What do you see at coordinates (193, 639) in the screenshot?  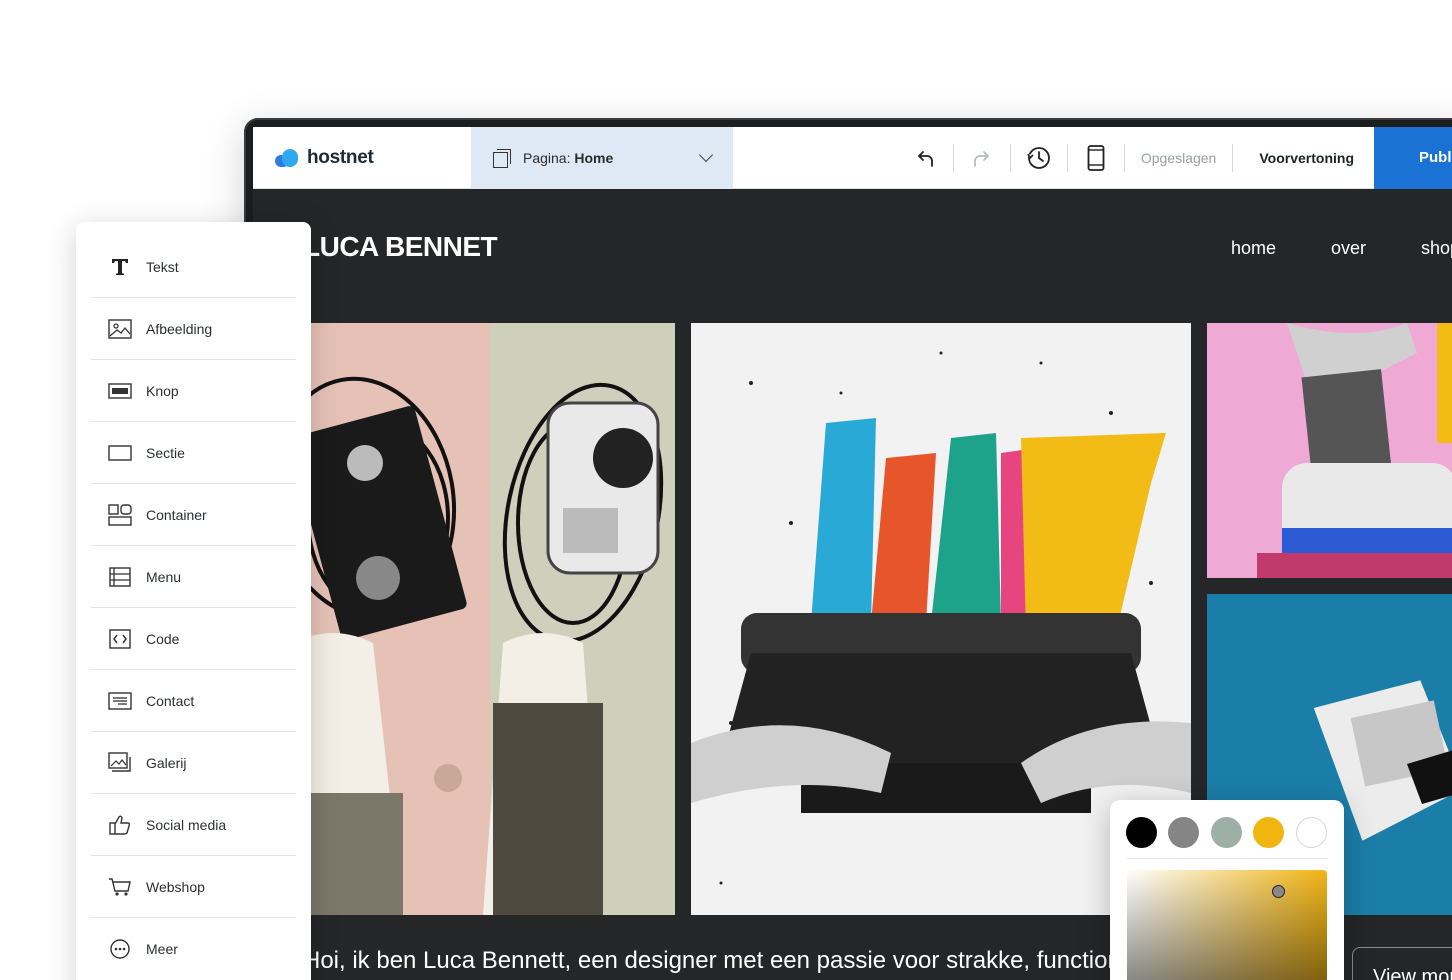 I see `panel-item-code: Code` at bounding box center [193, 639].